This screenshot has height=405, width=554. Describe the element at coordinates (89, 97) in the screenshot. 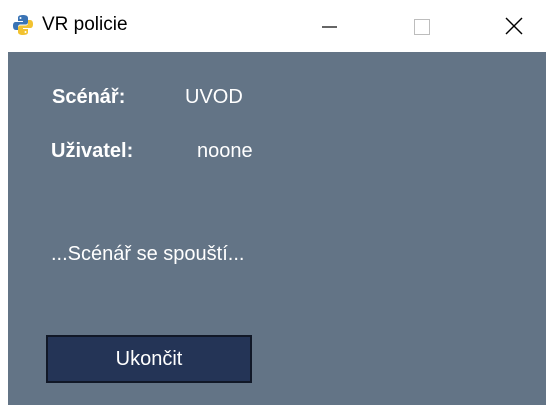

I see `scenario-label: Scénář:` at that location.